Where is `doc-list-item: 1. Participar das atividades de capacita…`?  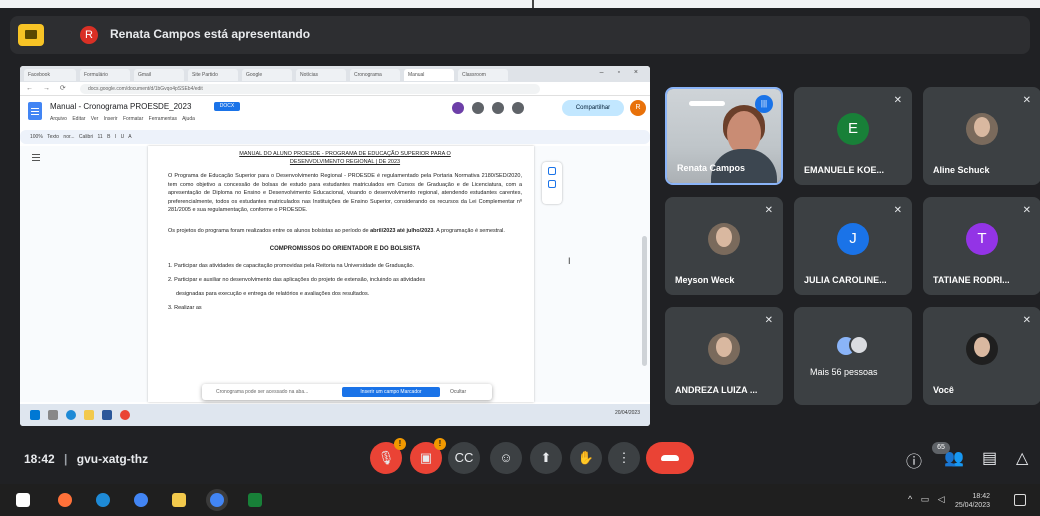
doc-list-item: 1. Participar das atividades de capacita… is located at coordinates (291, 265).